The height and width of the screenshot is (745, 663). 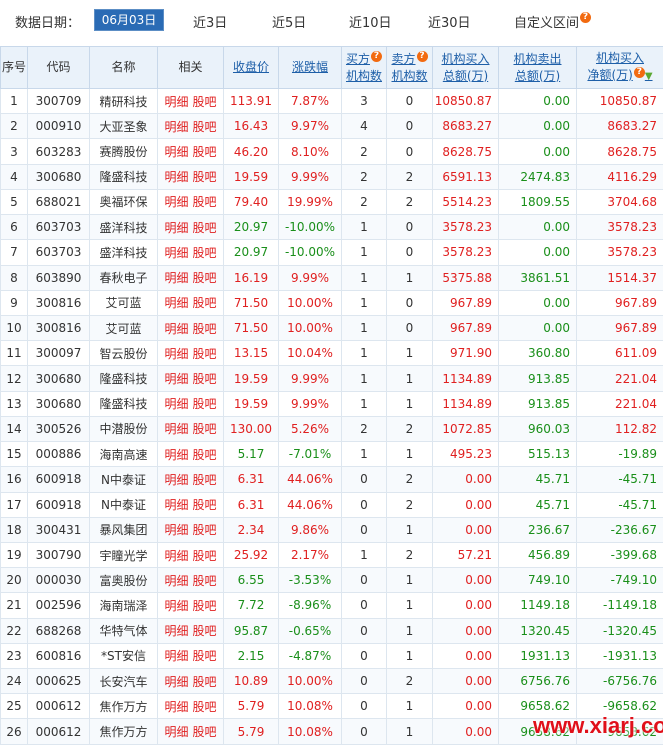 I want to click on stock-name-cell: 大亚圣象, so click(x=123, y=126).